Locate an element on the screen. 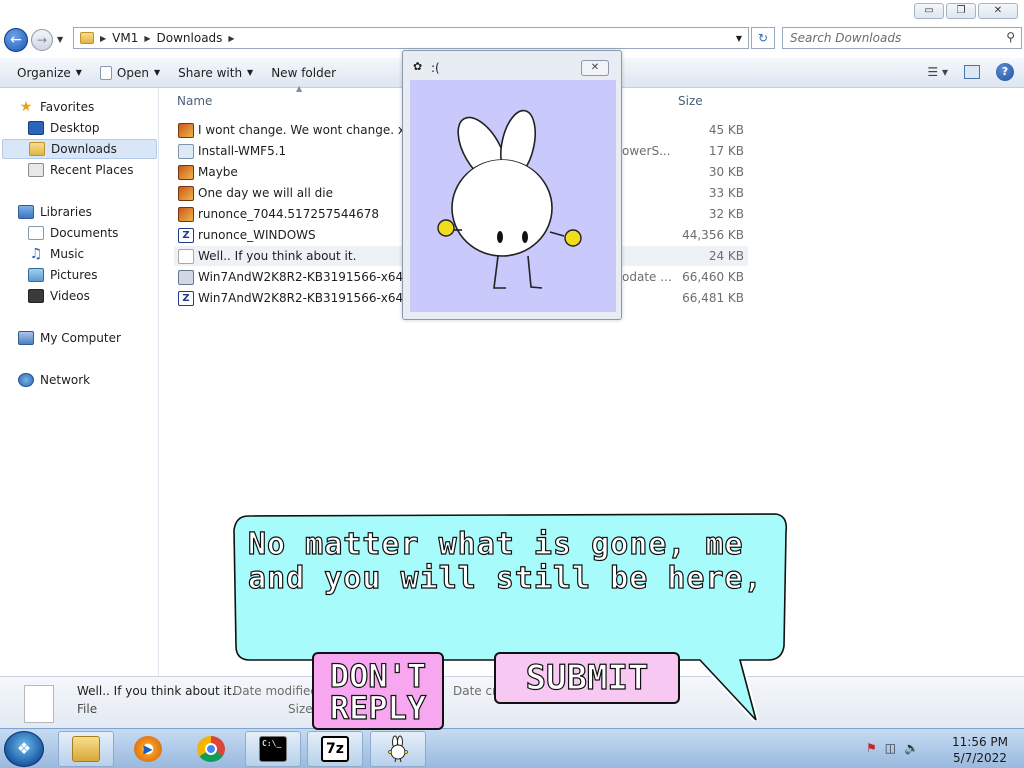  nav-recent-places-label: Recent Places is located at coordinates (92, 170).